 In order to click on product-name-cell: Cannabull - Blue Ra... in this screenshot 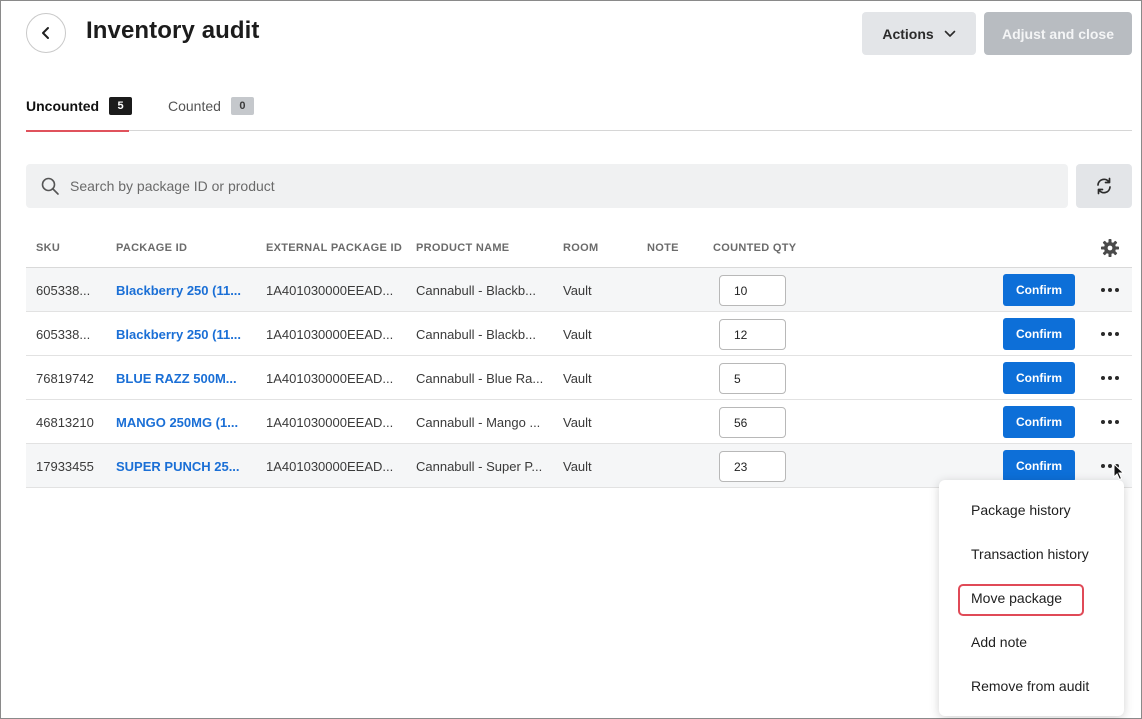, I will do `click(480, 378)`.